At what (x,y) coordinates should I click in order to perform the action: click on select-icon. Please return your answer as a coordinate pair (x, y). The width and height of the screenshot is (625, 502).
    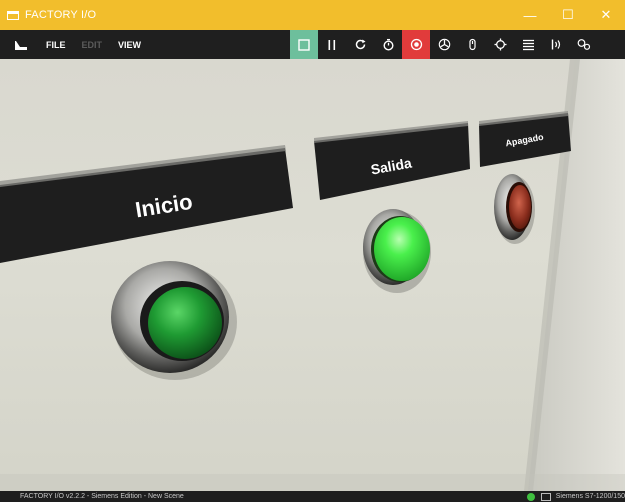
    Looking at the image, I should click on (304, 44).